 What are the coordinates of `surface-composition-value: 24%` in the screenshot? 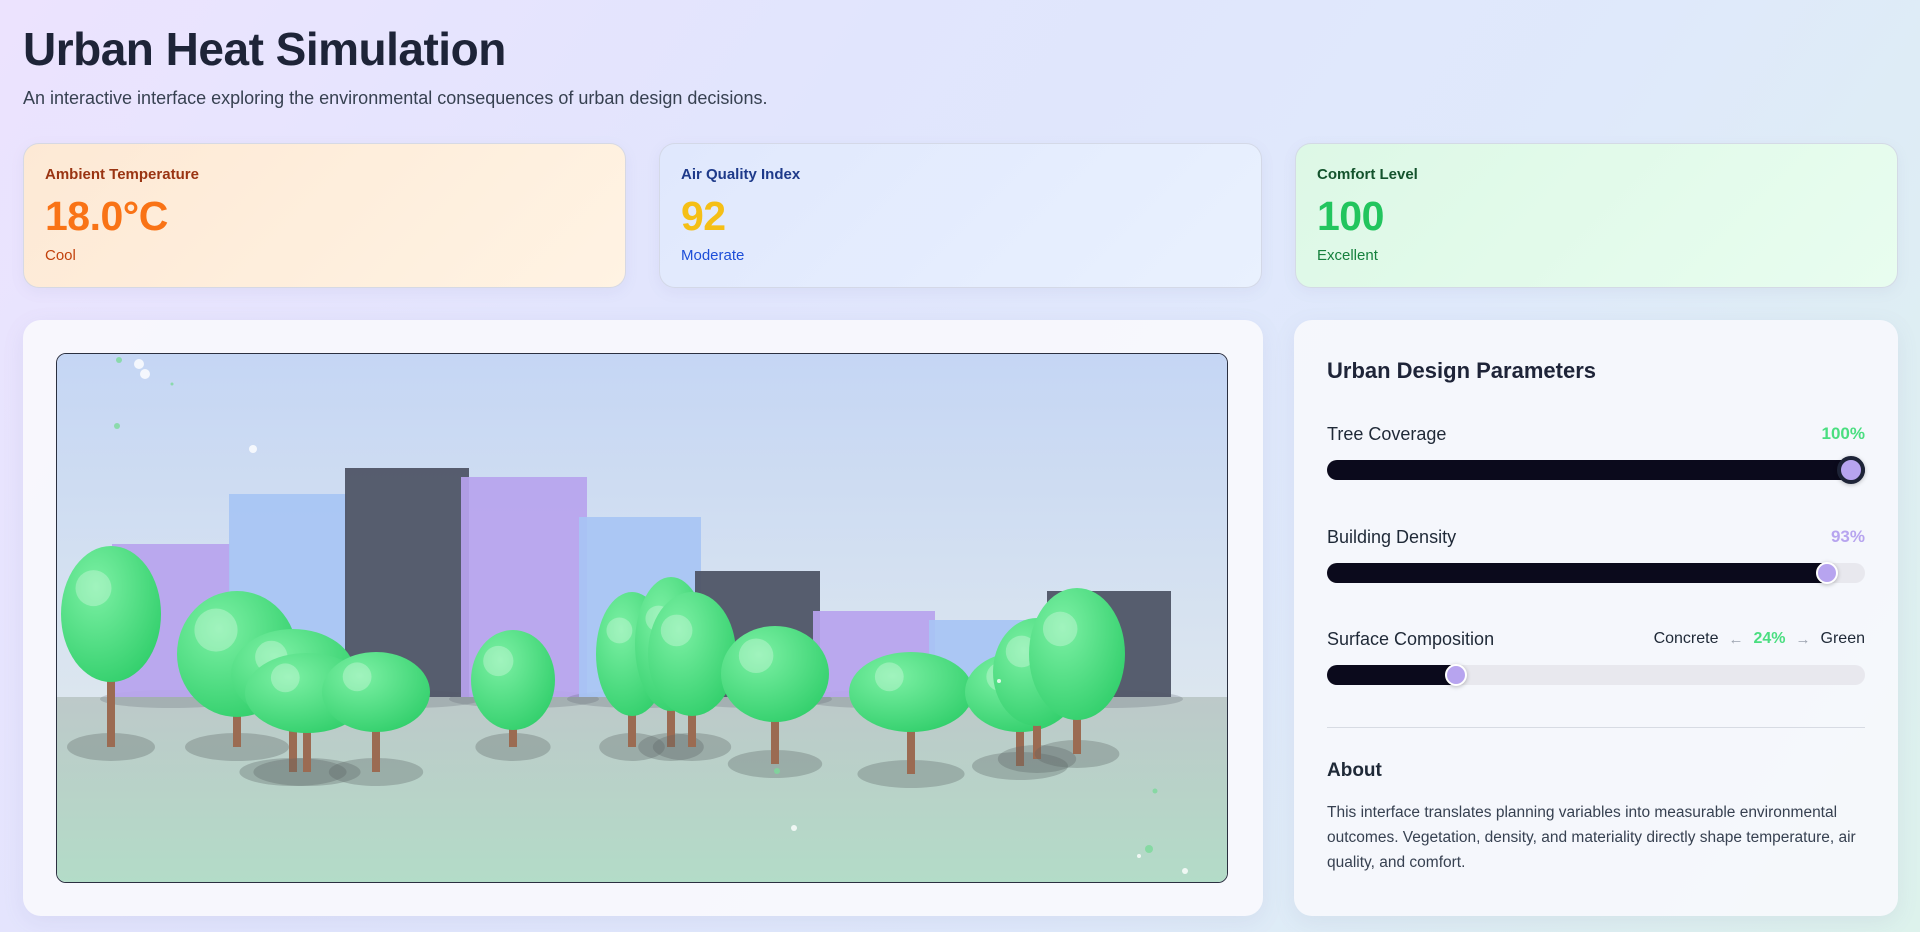 It's located at (1769, 638).